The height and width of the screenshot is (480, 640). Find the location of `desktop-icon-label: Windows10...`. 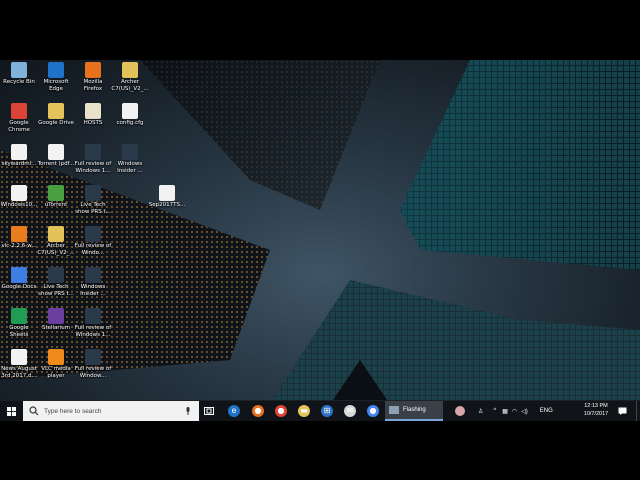

desktop-icon-label: Windows10... is located at coordinates (19, 205).